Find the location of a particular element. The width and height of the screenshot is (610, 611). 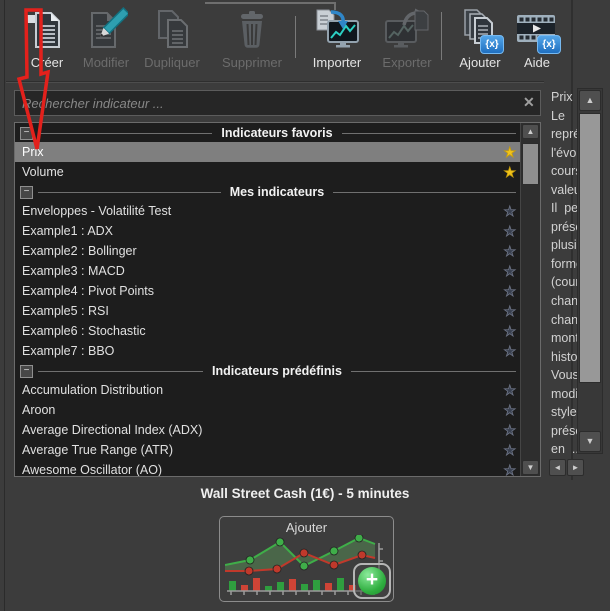

item-label: Awesome Oscillator (AO) is located at coordinates (92, 470).